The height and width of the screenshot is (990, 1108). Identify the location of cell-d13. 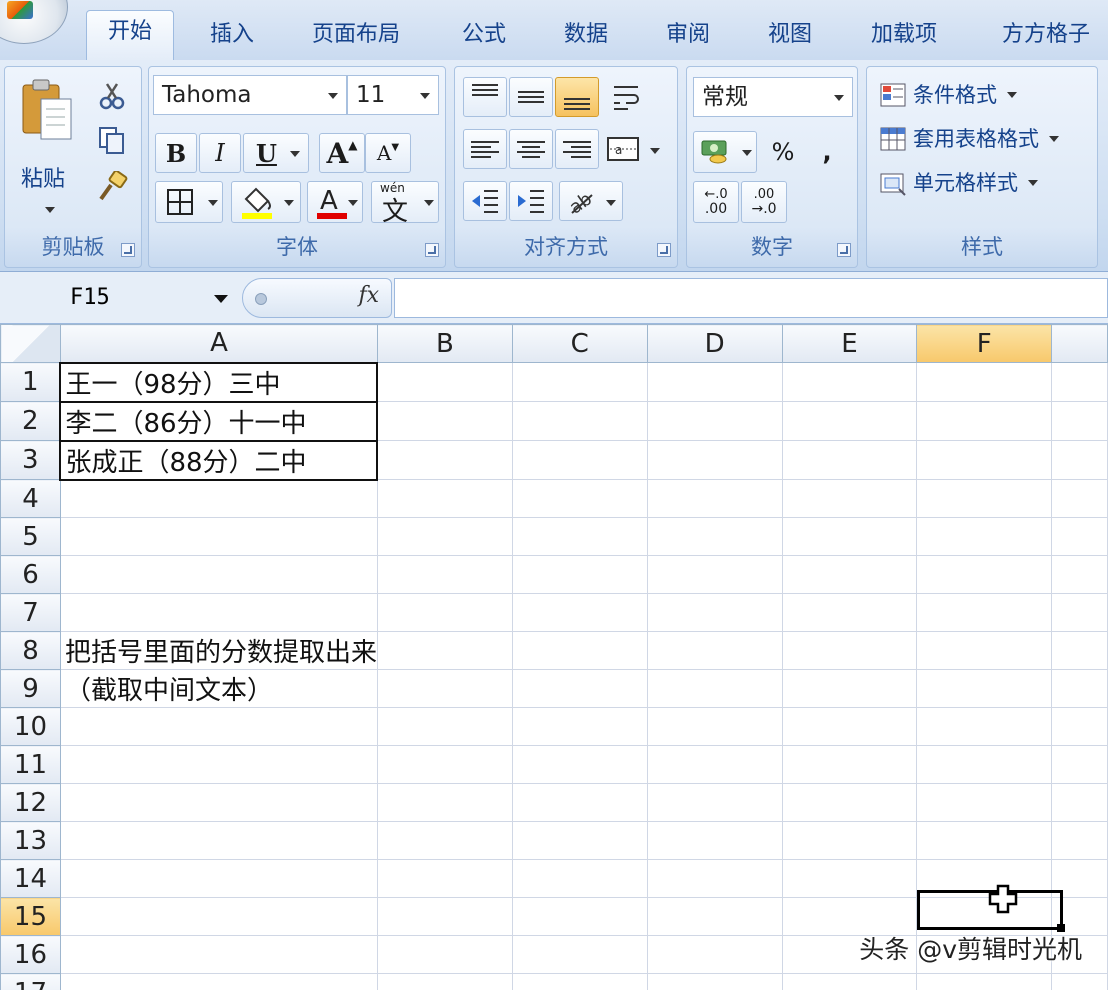
(714, 840).